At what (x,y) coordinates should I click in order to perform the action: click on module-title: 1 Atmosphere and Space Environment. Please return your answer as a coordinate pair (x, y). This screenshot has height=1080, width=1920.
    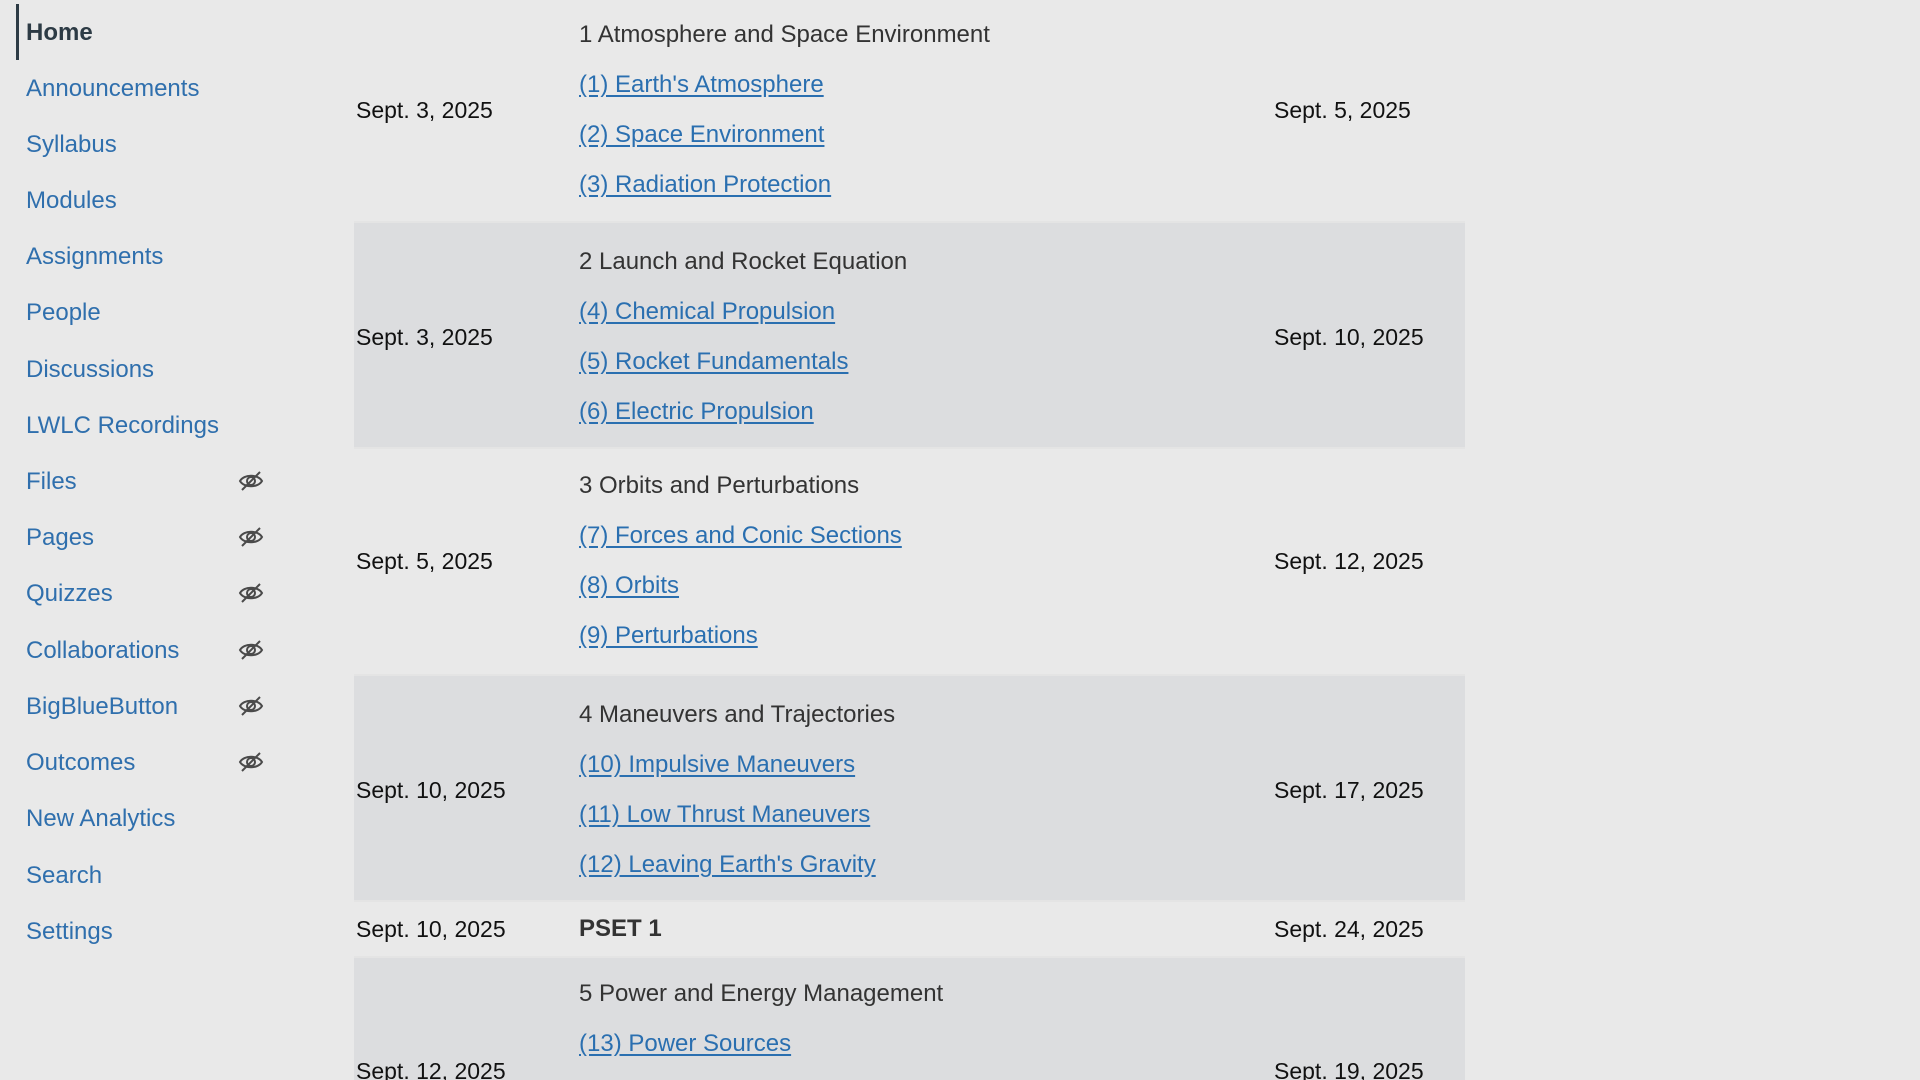
    Looking at the image, I should click on (784, 34).